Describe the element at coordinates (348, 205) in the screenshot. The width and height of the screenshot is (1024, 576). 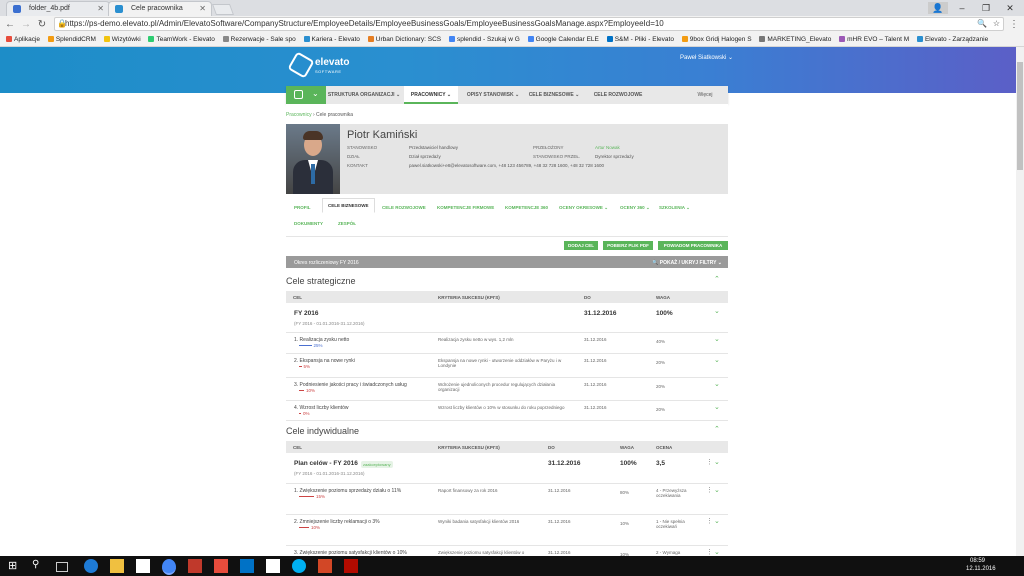
I see `tab-business-goals: CELE BIZNESOWE` at that location.